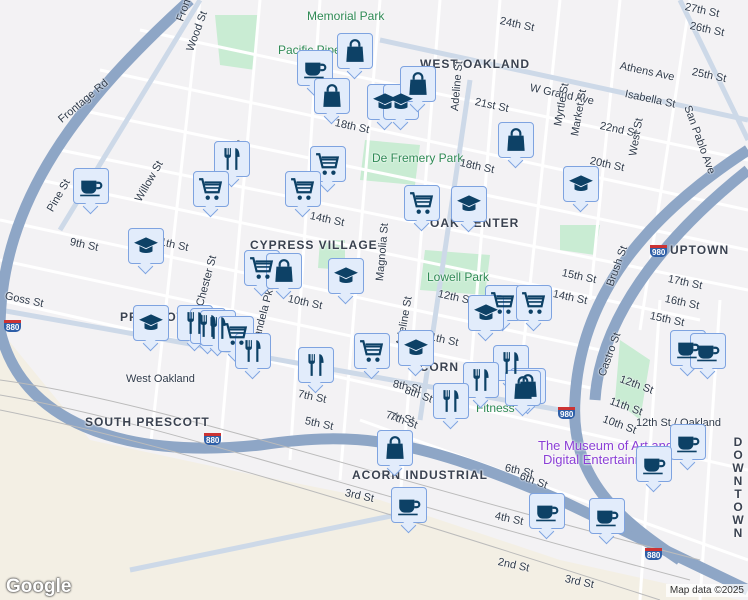  What do you see at coordinates (458, 277) in the screenshot?
I see `park-label: Lowell Park` at bounding box center [458, 277].